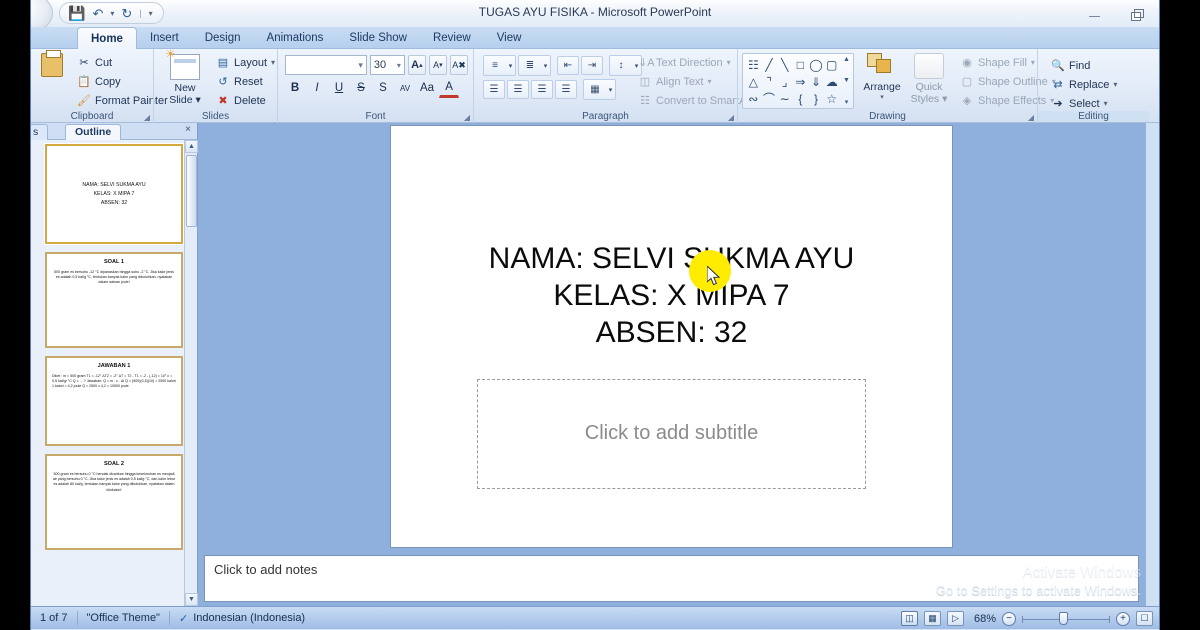 The height and width of the screenshot is (630, 1200). What do you see at coordinates (621, 65) in the screenshot?
I see `line-spacing-button: ↕` at bounding box center [621, 65].